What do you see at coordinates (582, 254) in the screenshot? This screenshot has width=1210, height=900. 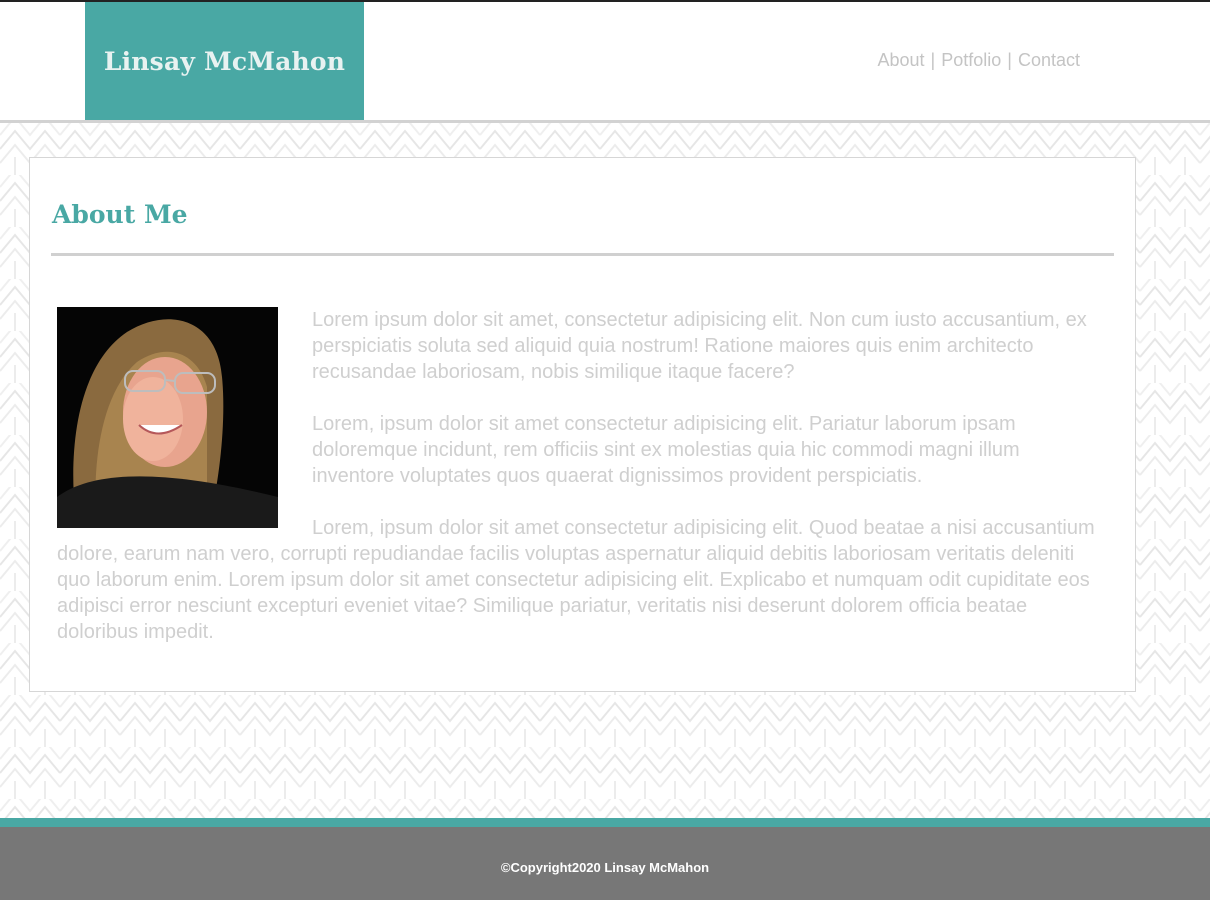 I see `heading-divider` at bounding box center [582, 254].